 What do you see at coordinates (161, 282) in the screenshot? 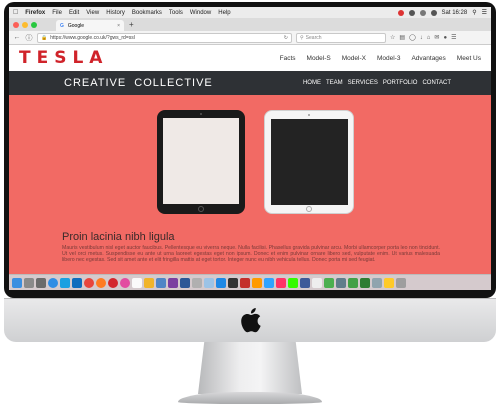
I see `mail-icon` at bounding box center [161, 282].